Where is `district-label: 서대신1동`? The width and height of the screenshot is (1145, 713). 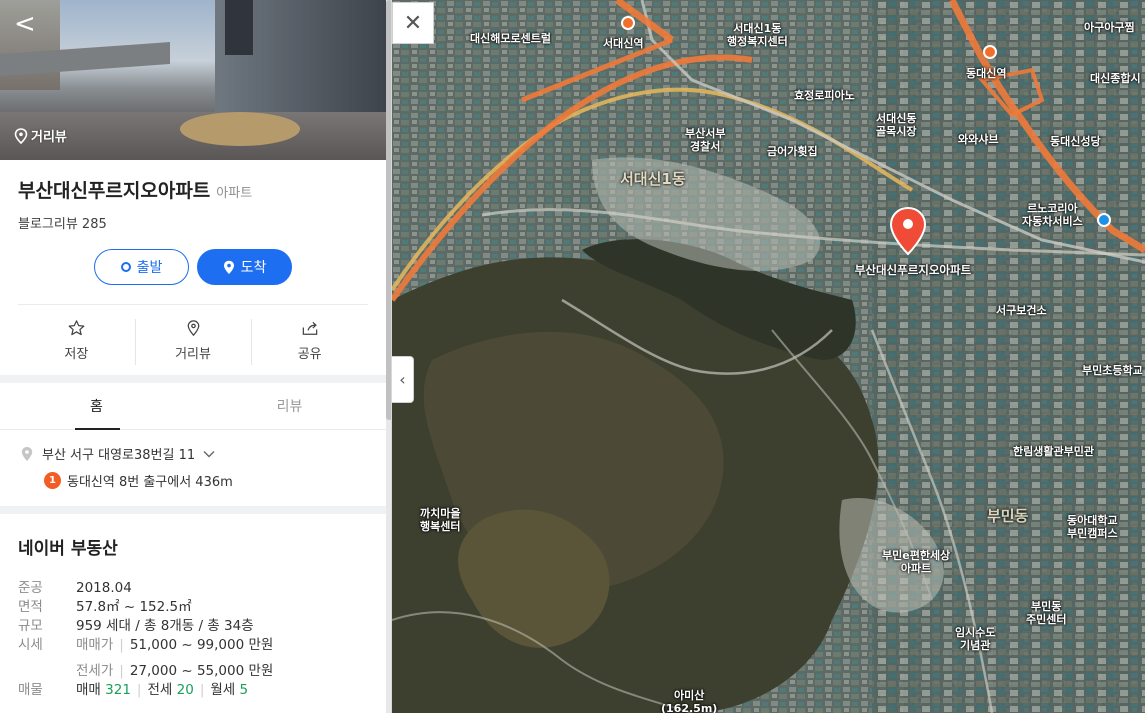 district-label: 서대신1동 is located at coordinates (653, 179).